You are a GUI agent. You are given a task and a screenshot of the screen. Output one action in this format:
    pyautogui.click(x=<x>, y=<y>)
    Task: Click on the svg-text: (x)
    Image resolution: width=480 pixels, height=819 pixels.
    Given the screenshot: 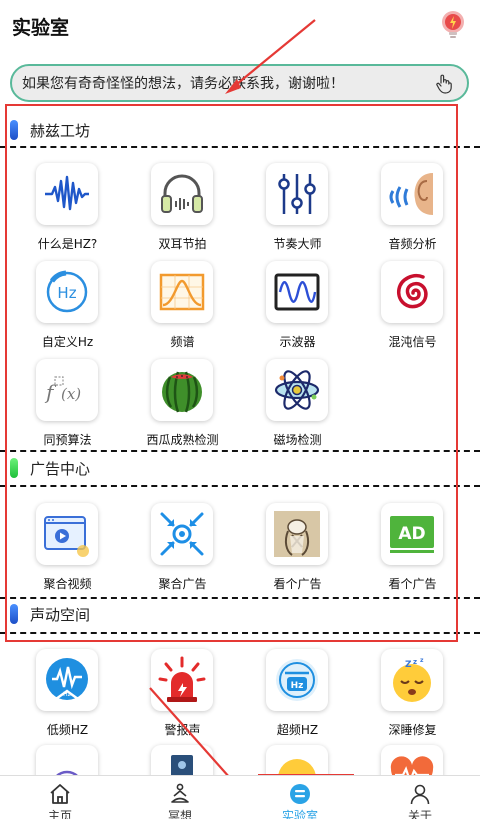 What is the action you would take?
    pyautogui.click(x=71, y=394)
    